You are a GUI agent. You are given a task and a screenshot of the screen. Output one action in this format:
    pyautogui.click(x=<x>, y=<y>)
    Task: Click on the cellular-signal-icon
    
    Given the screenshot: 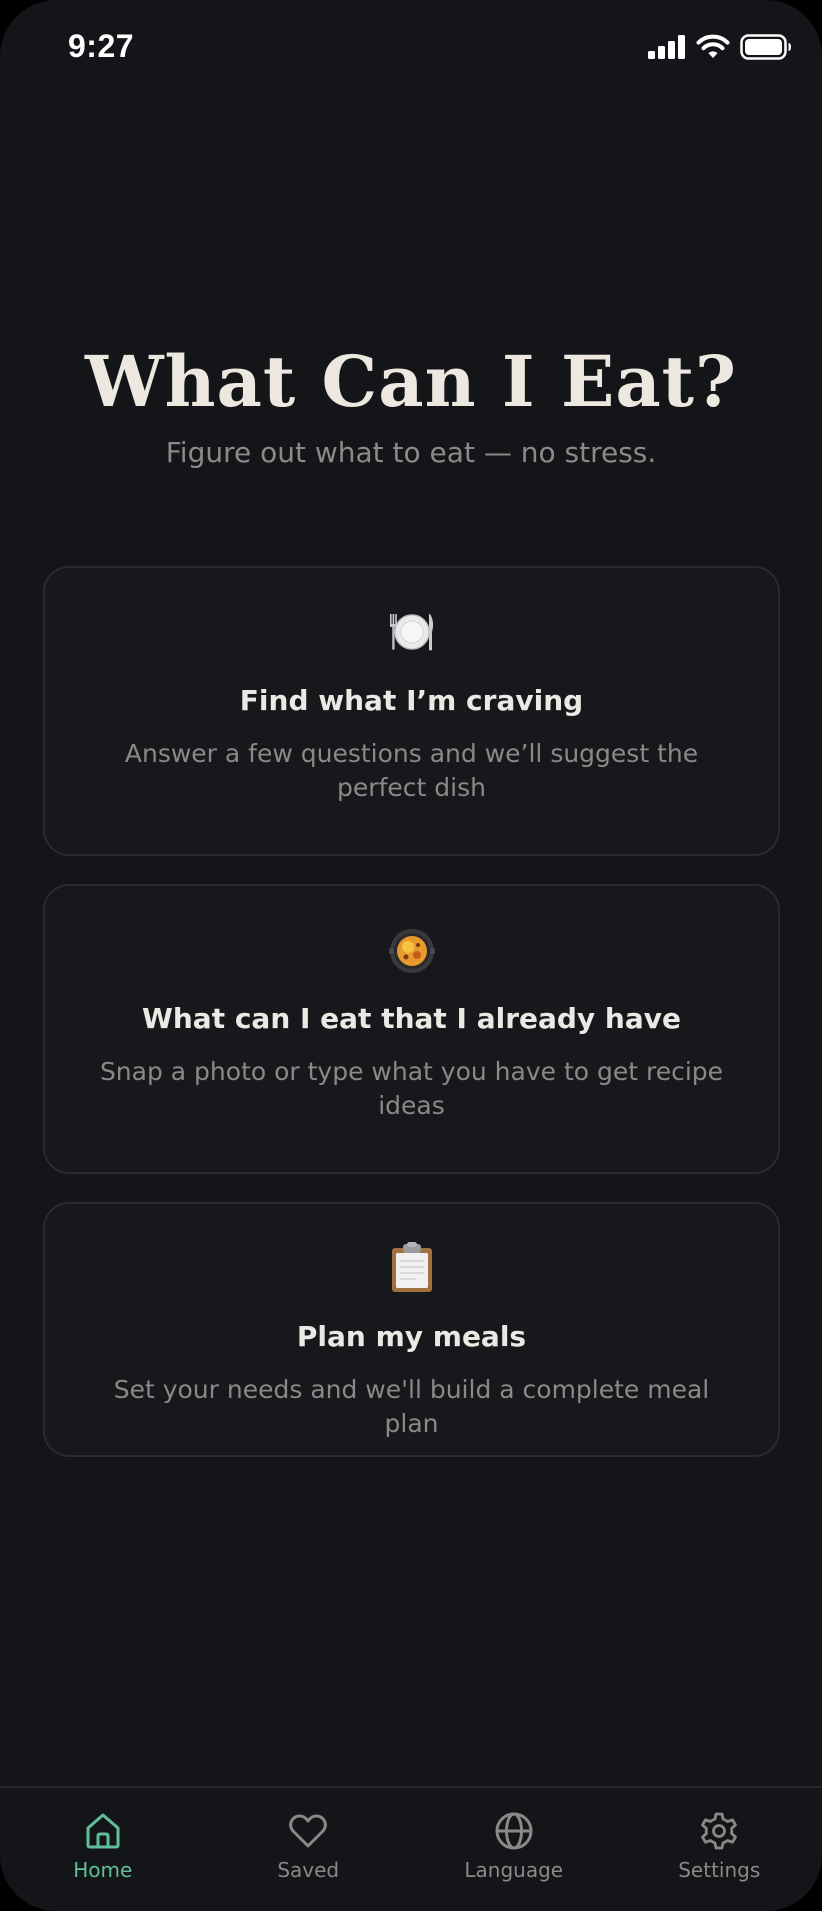 What is the action you would take?
    pyautogui.click(x=666, y=47)
    